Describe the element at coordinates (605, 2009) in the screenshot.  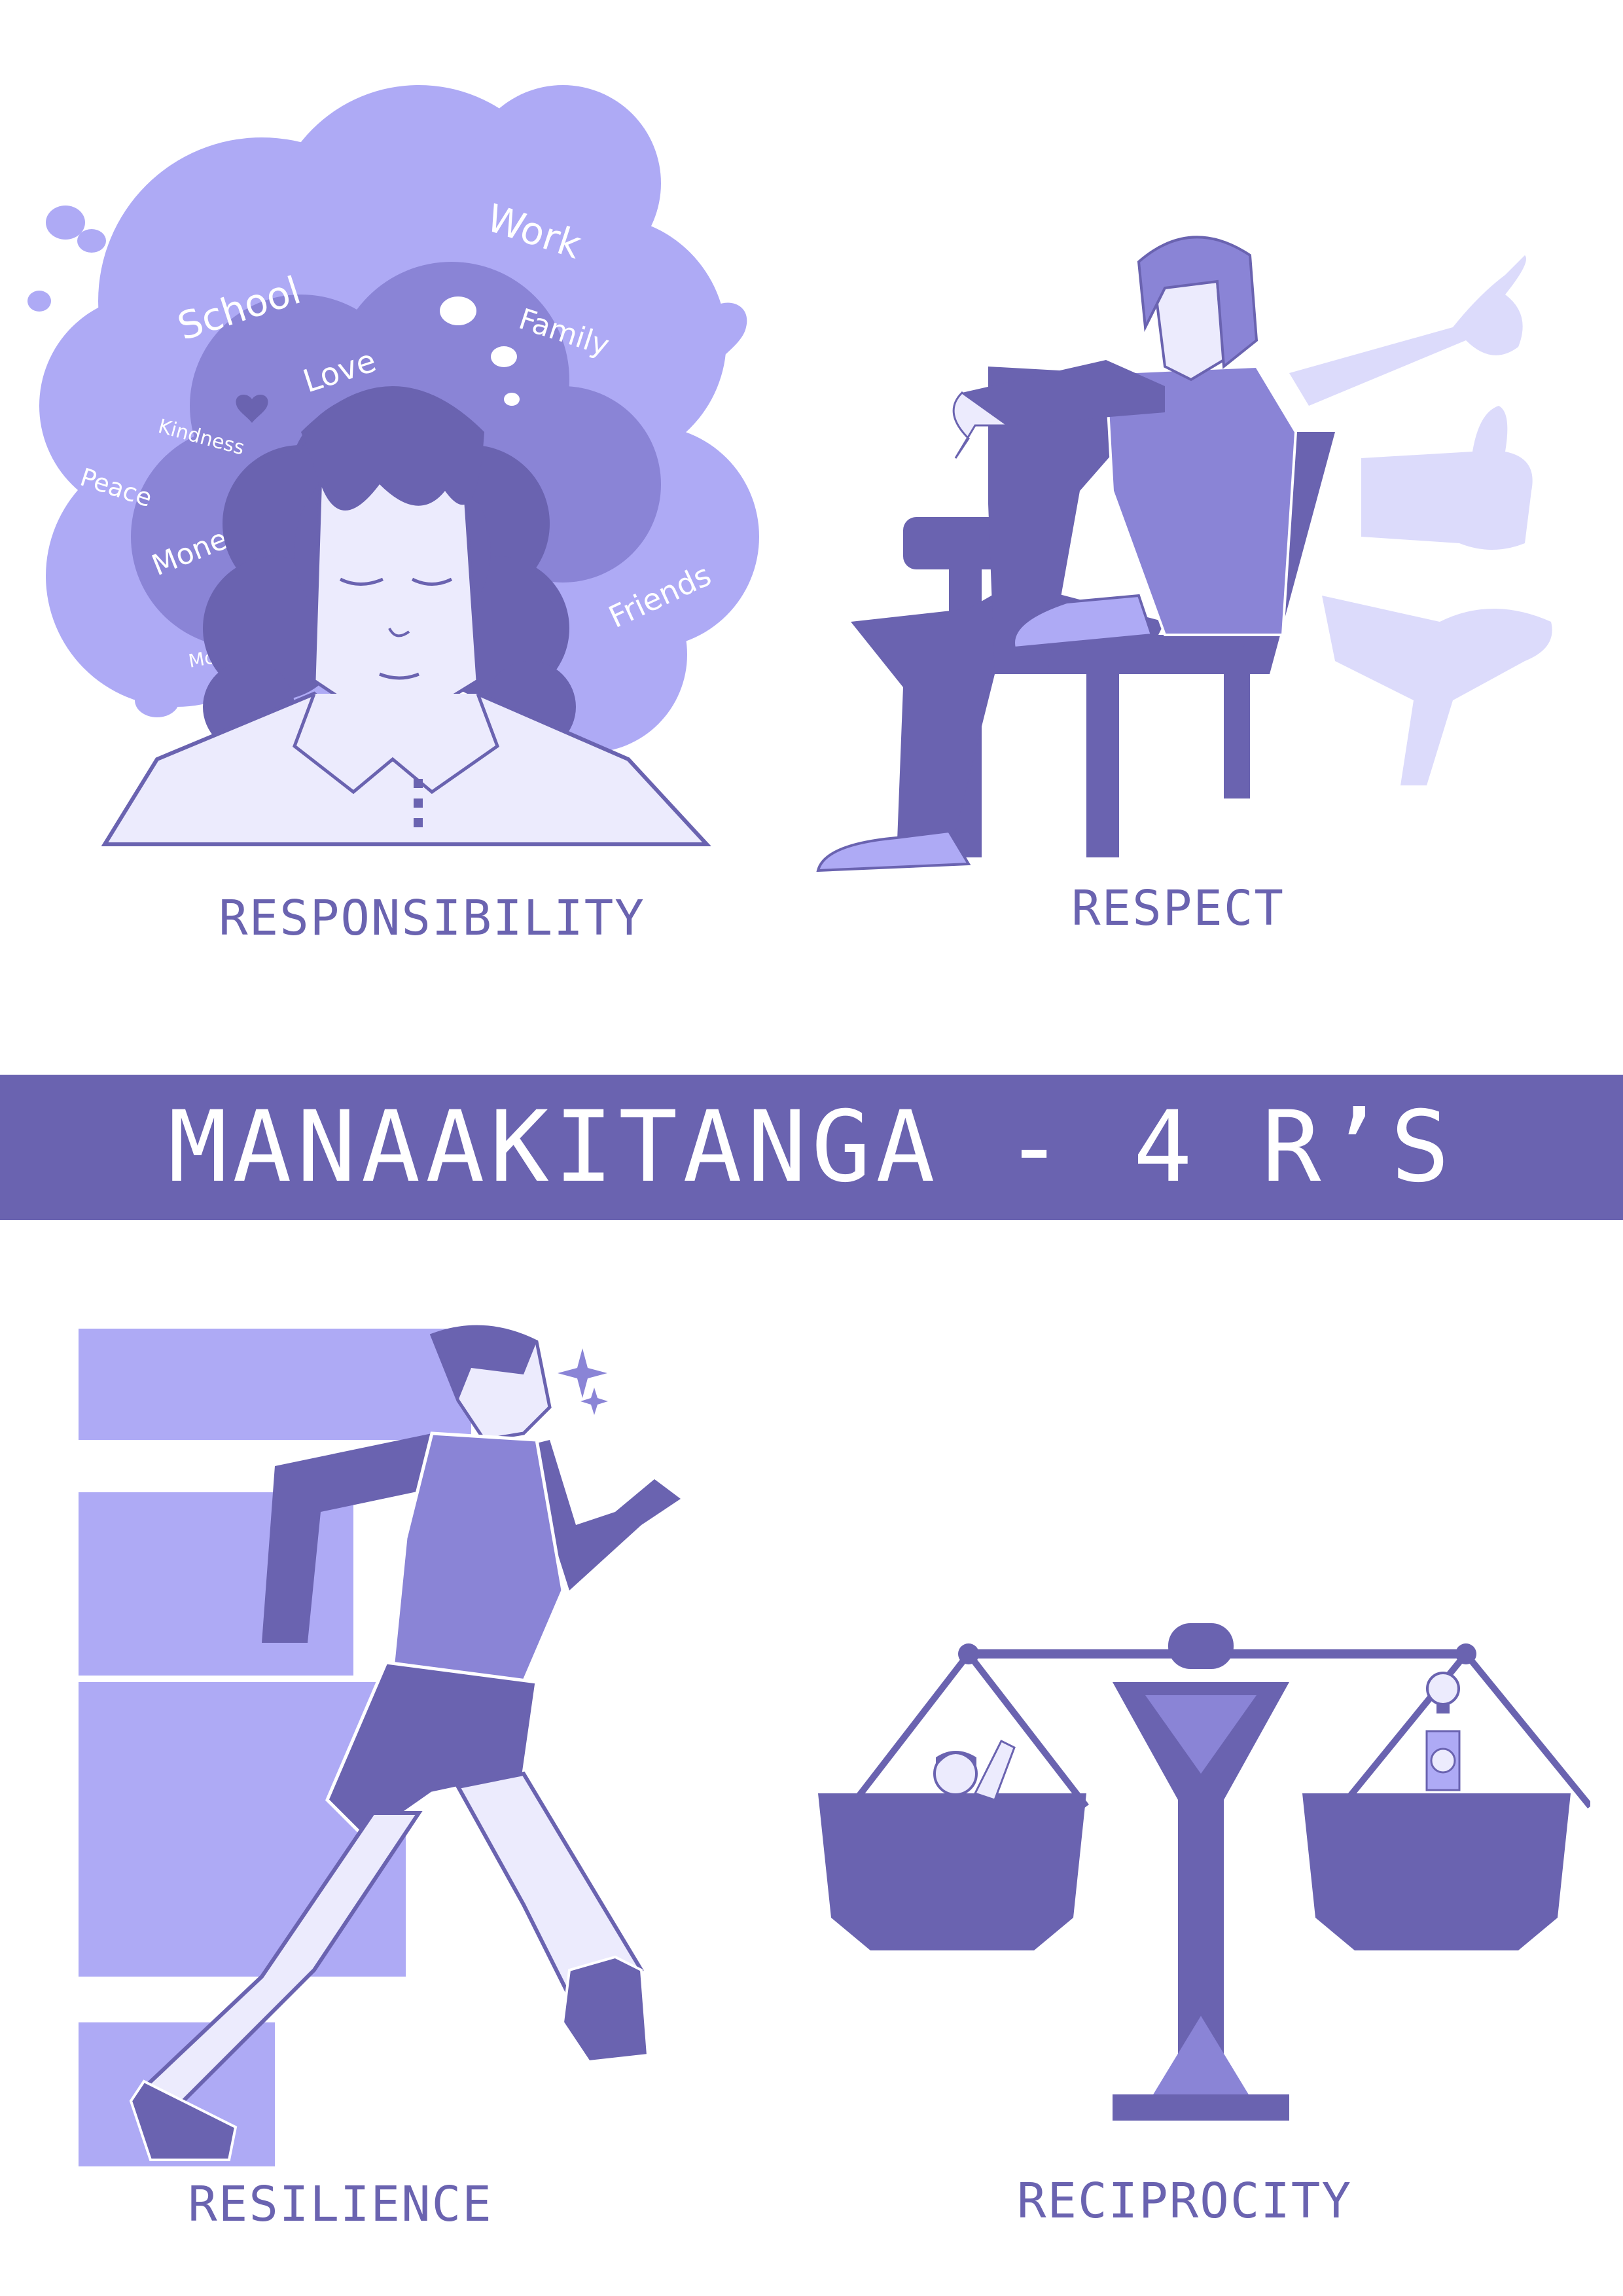
I see `running-shoe` at that location.